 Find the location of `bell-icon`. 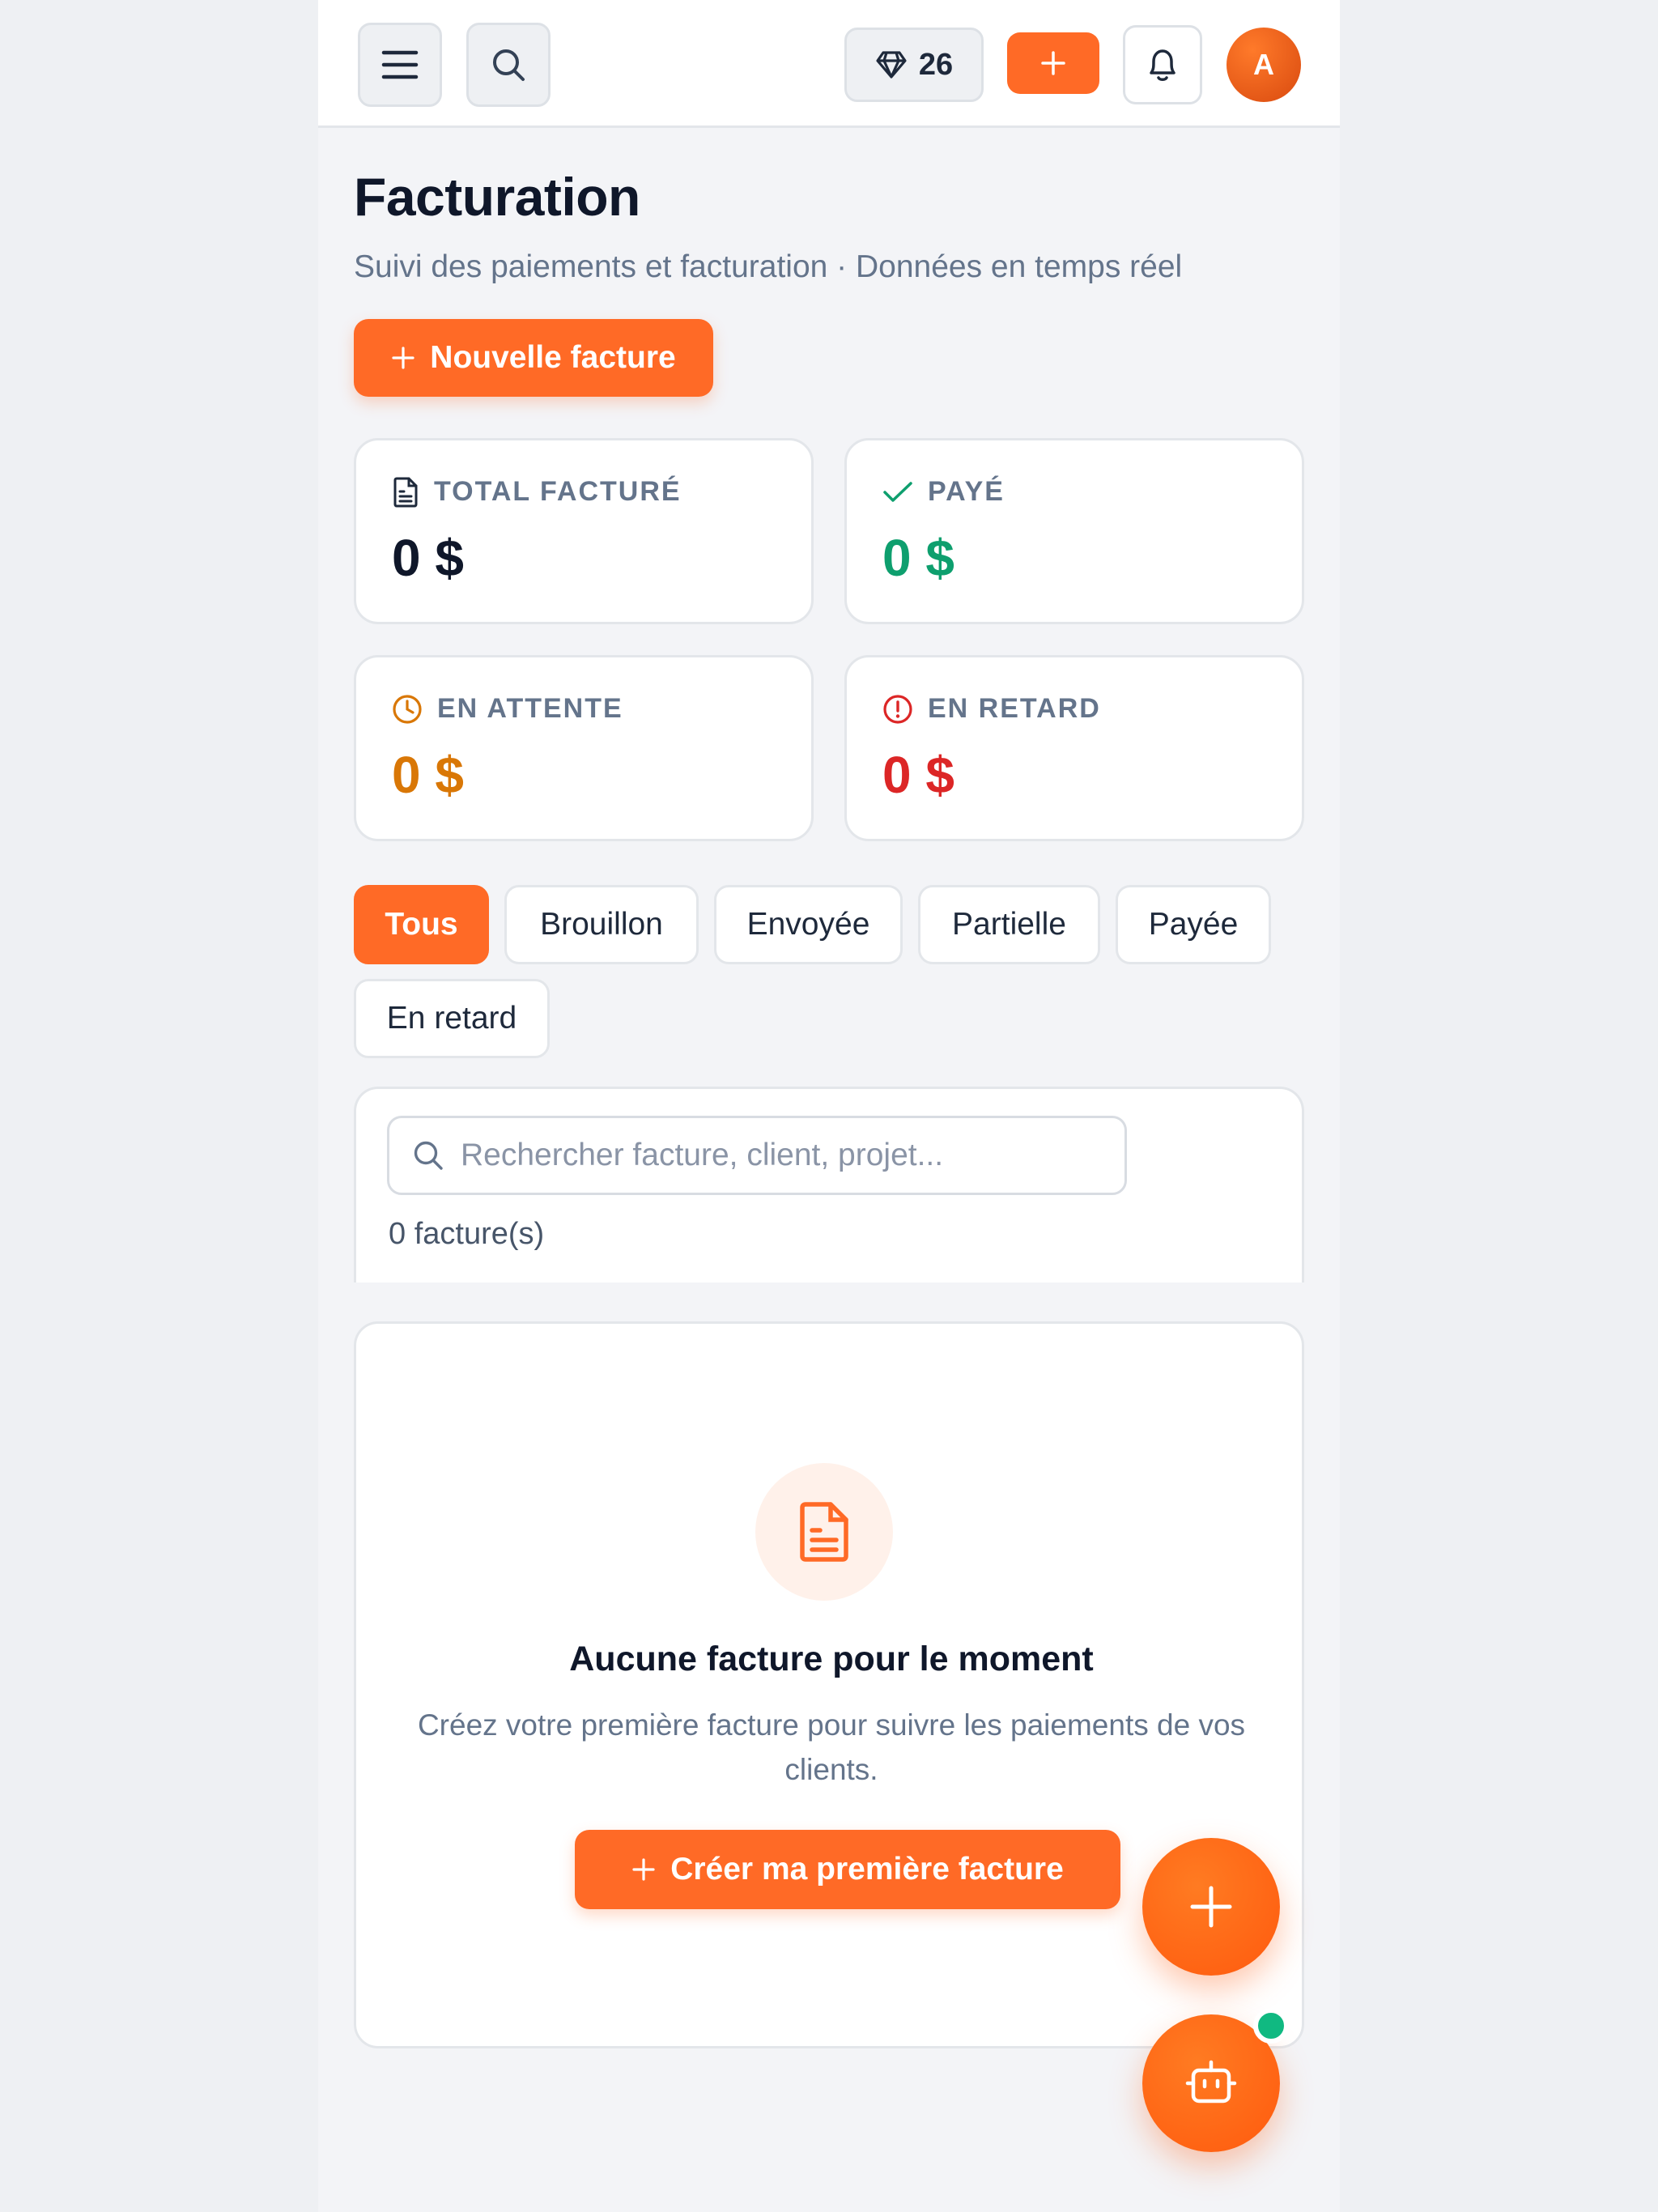

bell-icon is located at coordinates (1162, 65).